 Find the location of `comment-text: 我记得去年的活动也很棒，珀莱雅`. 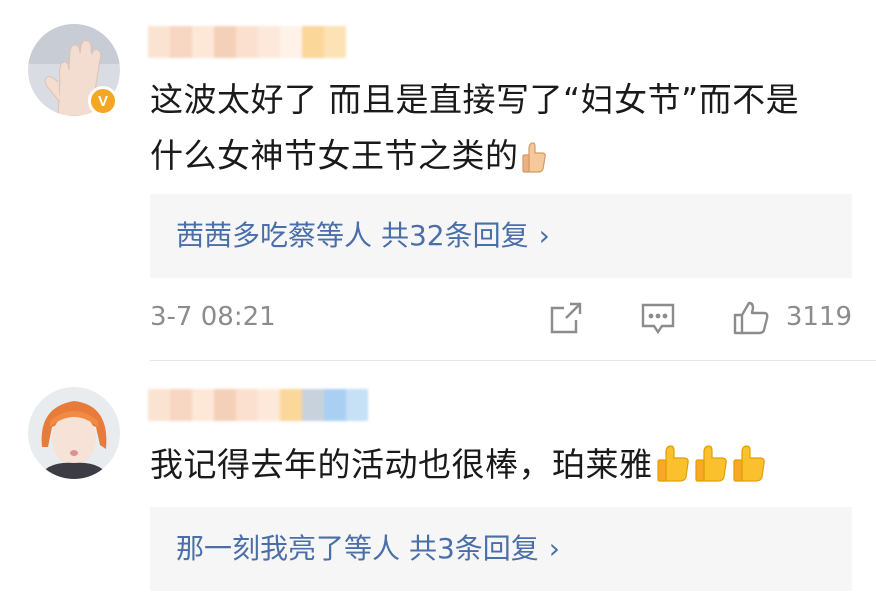

comment-text: 我记得去年的活动也很棒，珀莱雅 is located at coordinates (500, 468).